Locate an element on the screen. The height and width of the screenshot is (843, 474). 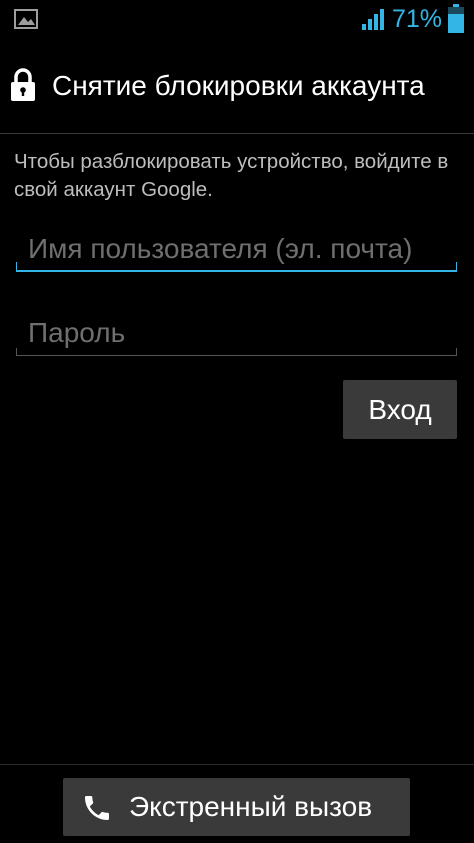
username-underline is located at coordinates (236, 267).